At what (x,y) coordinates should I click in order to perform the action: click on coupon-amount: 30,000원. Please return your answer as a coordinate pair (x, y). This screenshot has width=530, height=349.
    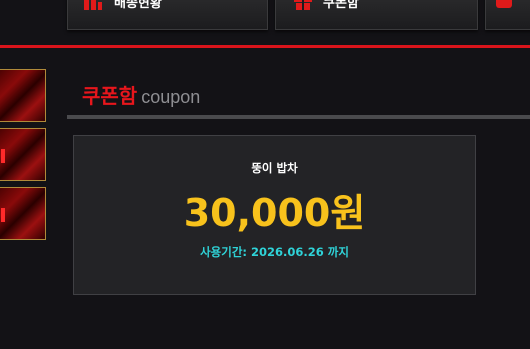
    Looking at the image, I should click on (274, 213).